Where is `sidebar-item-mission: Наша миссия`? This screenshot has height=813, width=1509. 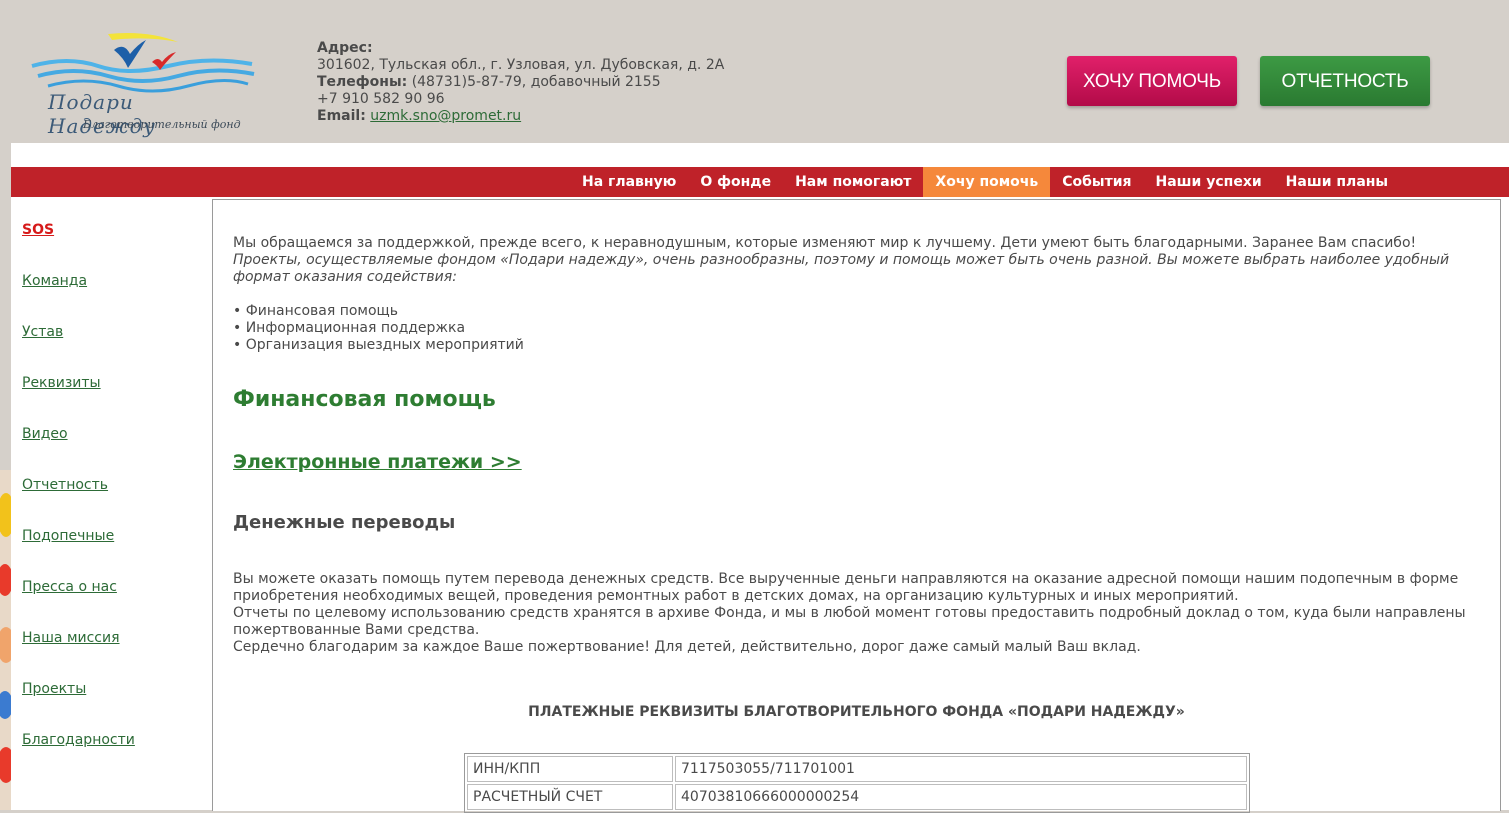
sidebar-item-mission: Наша миссия is located at coordinates (71, 638).